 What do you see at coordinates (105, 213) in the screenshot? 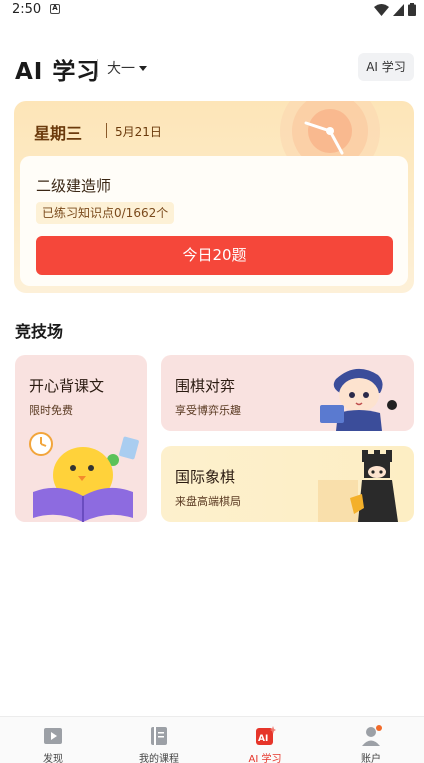
I see `progress-badge: 已练习知识点0/1662个` at bounding box center [105, 213].